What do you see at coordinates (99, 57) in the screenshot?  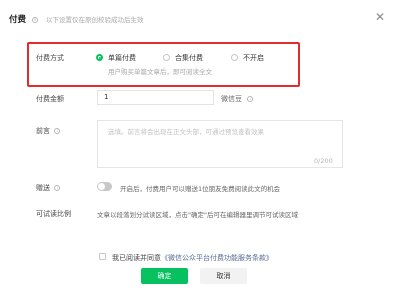 I see `radio-selected-icon` at bounding box center [99, 57].